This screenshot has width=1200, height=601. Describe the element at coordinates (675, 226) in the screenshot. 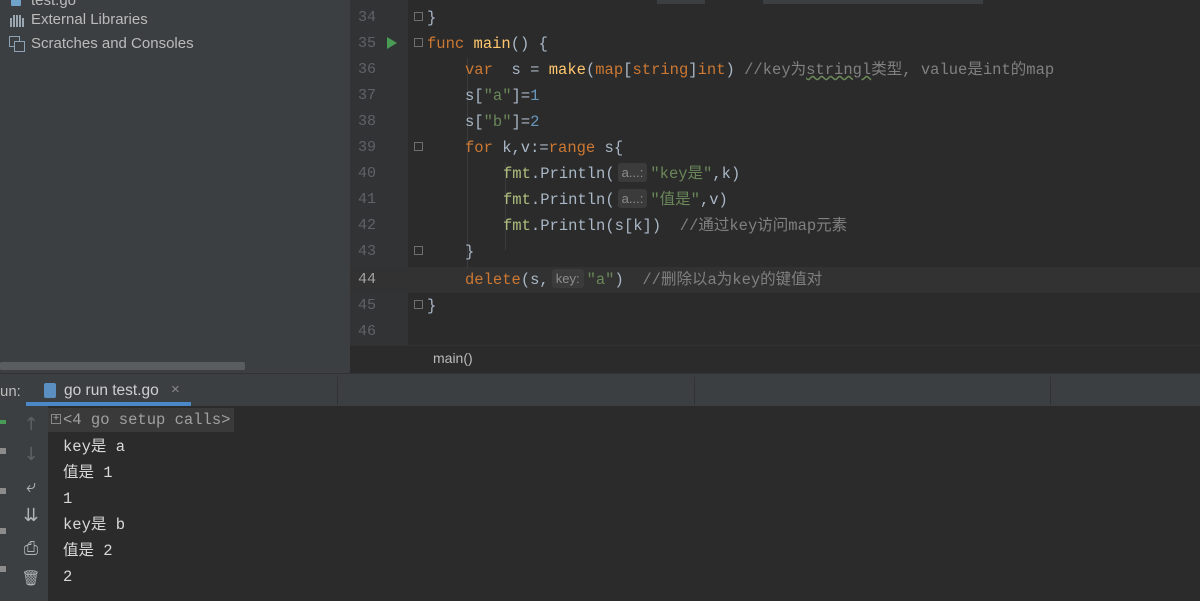

I see `code-line-42: fmt.Println(s[k]) //通过key访问map元素` at that location.